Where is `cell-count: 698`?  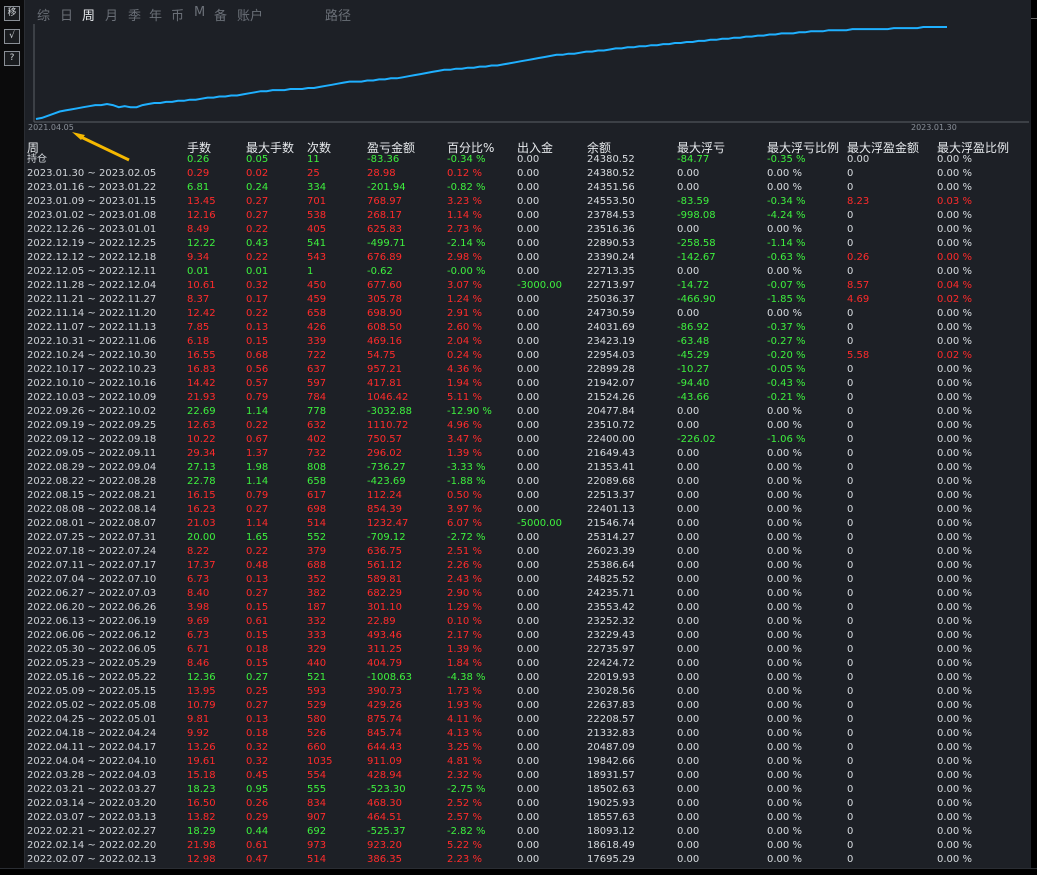
cell-count: 698 is located at coordinates (317, 509).